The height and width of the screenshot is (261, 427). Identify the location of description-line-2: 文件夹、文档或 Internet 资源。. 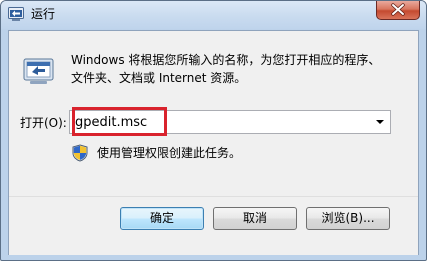
(159, 78).